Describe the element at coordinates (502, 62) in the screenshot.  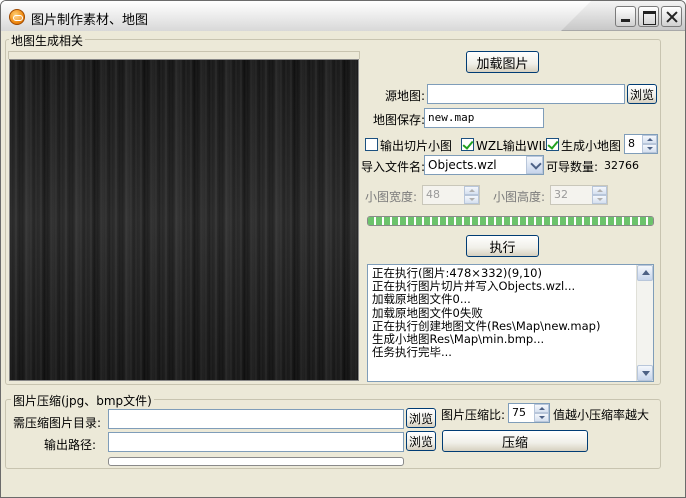
I see `load-image-button: 加载图片` at that location.